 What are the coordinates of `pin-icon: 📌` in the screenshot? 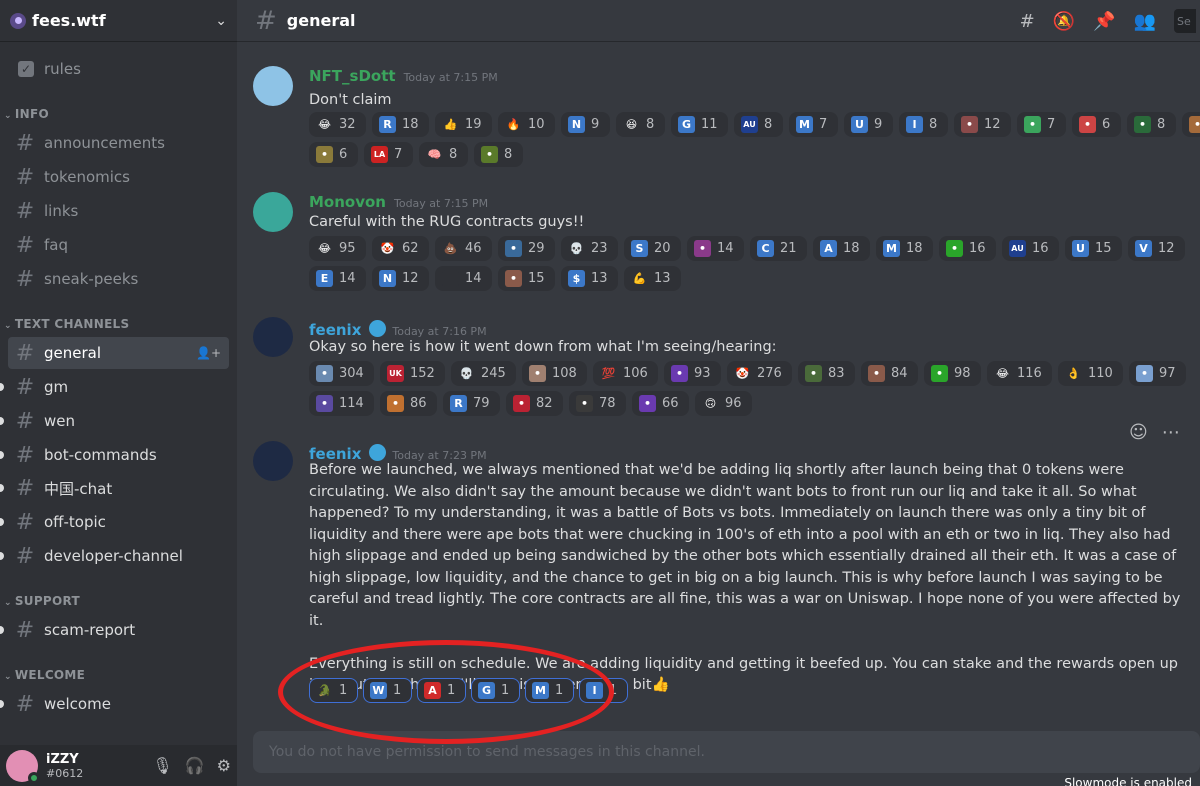 It's located at (1104, 21).